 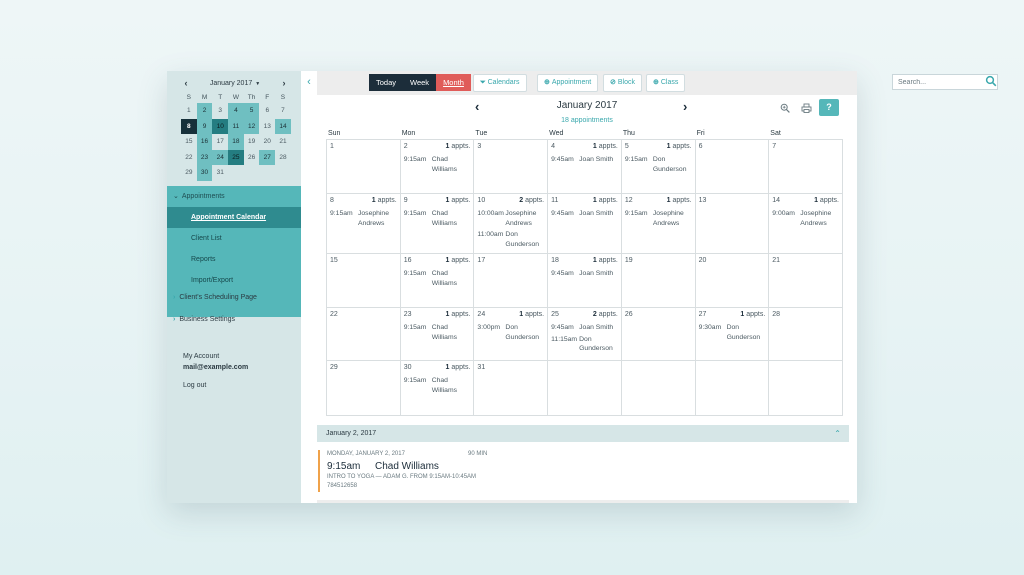 What do you see at coordinates (252, 142) in the screenshot?
I see `mini-calendar-day: 19` at bounding box center [252, 142].